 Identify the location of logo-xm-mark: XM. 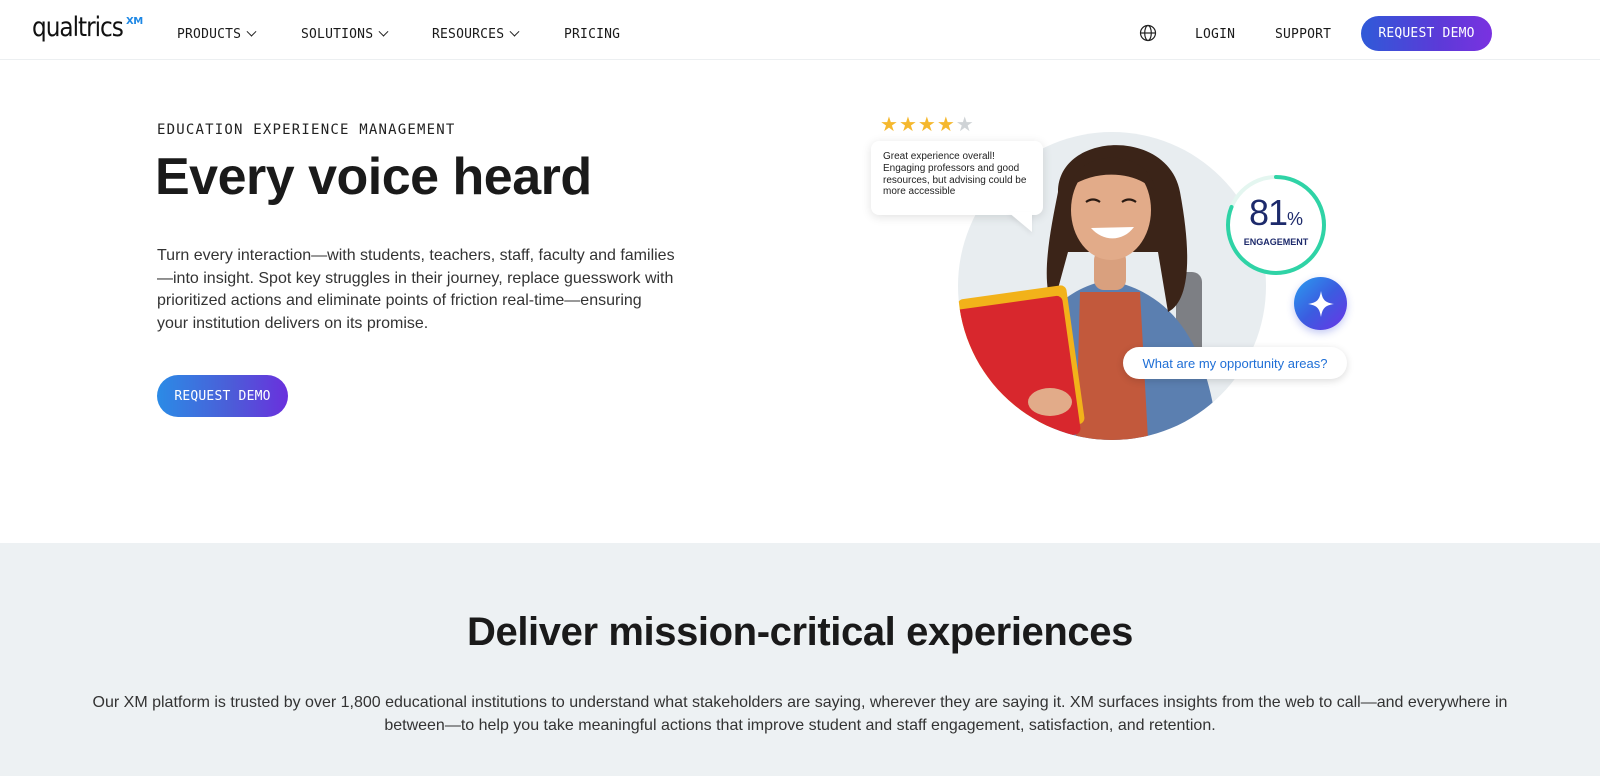
(134, 21).